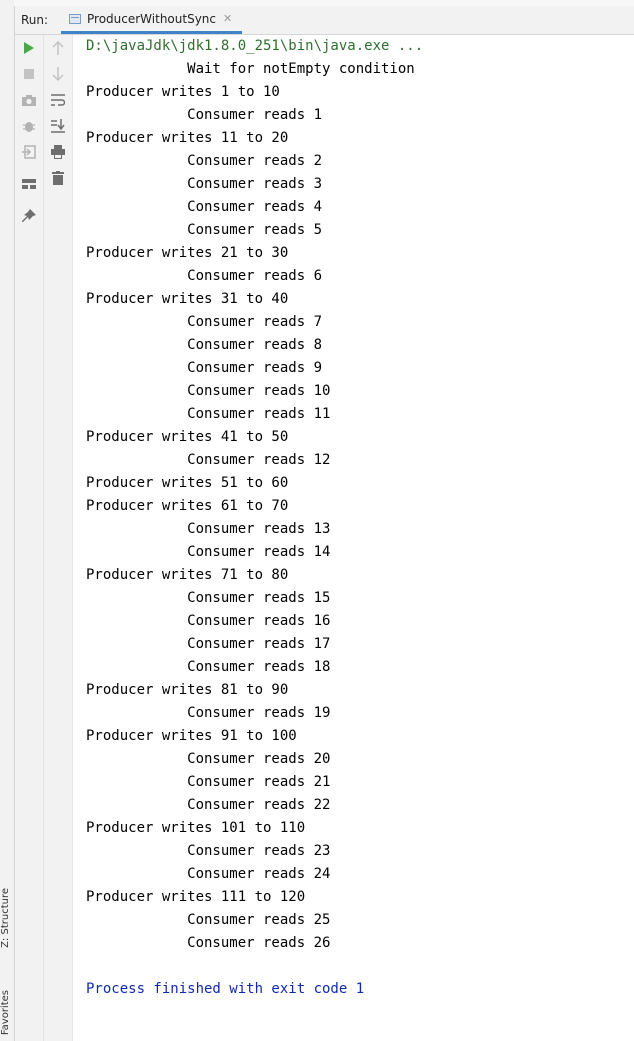 The width and height of the screenshot is (634, 1041). Describe the element at coordinates (208, 874) in the screenshot. I see `console-line: Consumer reads 24` at that location.